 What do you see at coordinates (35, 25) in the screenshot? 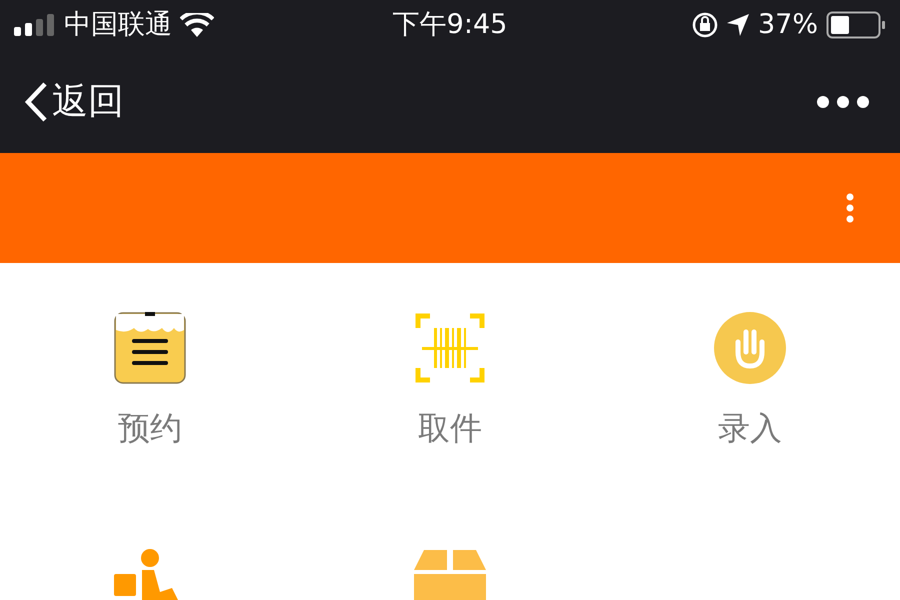
I see `signal-icon` at bounding box center [35, 25].